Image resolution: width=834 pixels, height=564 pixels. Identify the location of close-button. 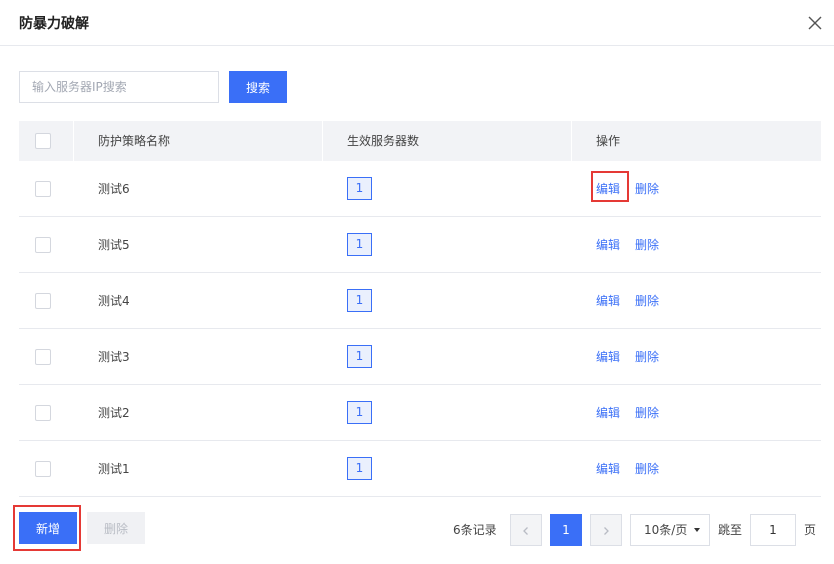
(815, 23).